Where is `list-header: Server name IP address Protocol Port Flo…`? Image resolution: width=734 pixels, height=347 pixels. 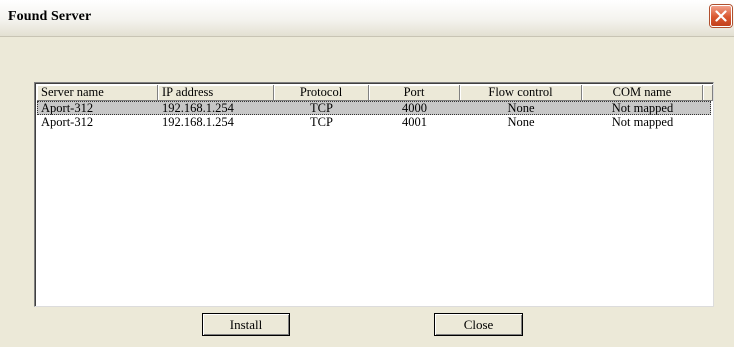 list-header: Server name IP address Protocol Port Flo… is located at coordinates (375, 93).